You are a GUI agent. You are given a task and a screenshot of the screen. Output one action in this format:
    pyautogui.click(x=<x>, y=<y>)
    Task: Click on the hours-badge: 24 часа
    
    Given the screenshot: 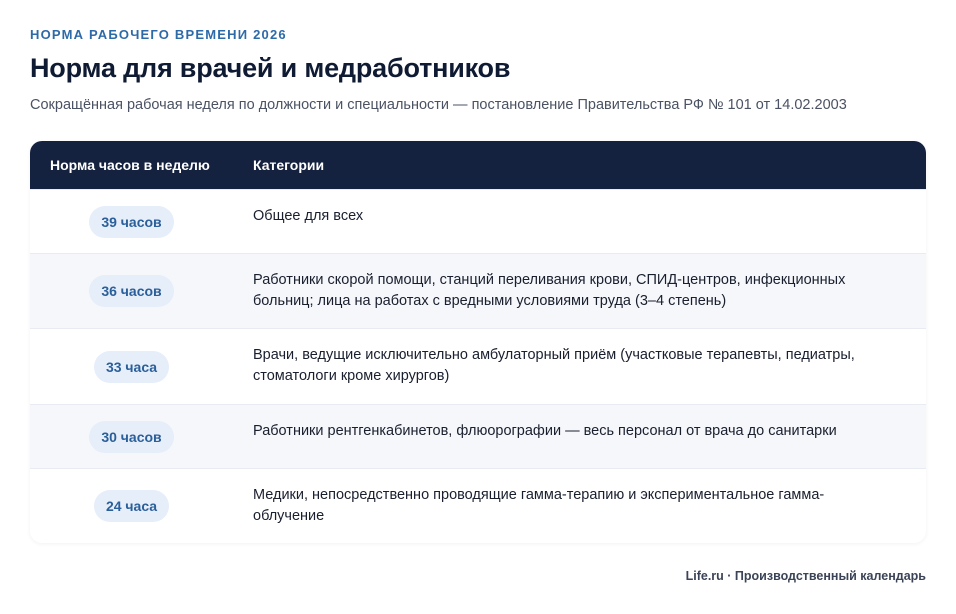 What is the action you would take?
    pyautogui.click(x=131, y=506)
    